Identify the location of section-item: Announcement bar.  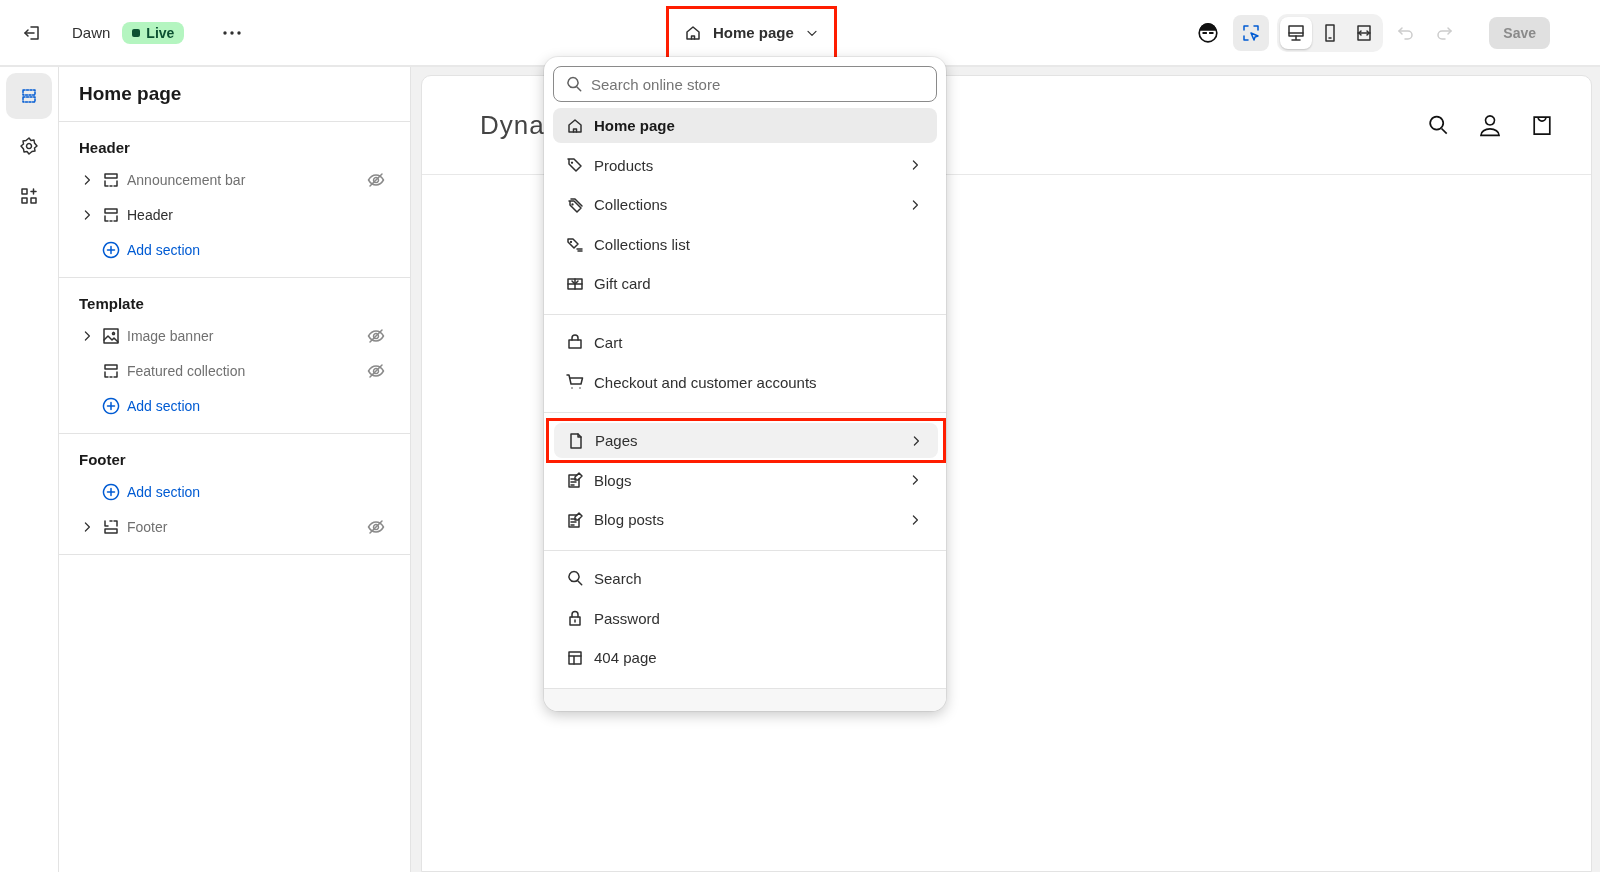
(243, 179).